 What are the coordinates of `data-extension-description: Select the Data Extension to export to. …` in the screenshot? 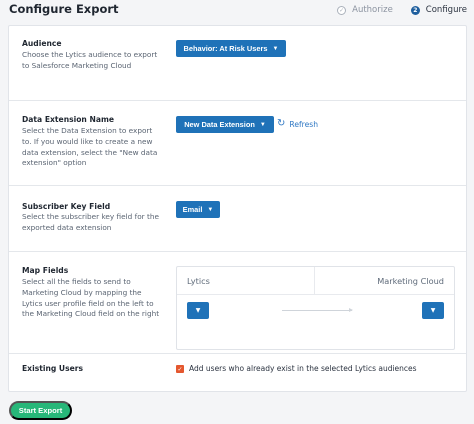 It's located at (90, 147).